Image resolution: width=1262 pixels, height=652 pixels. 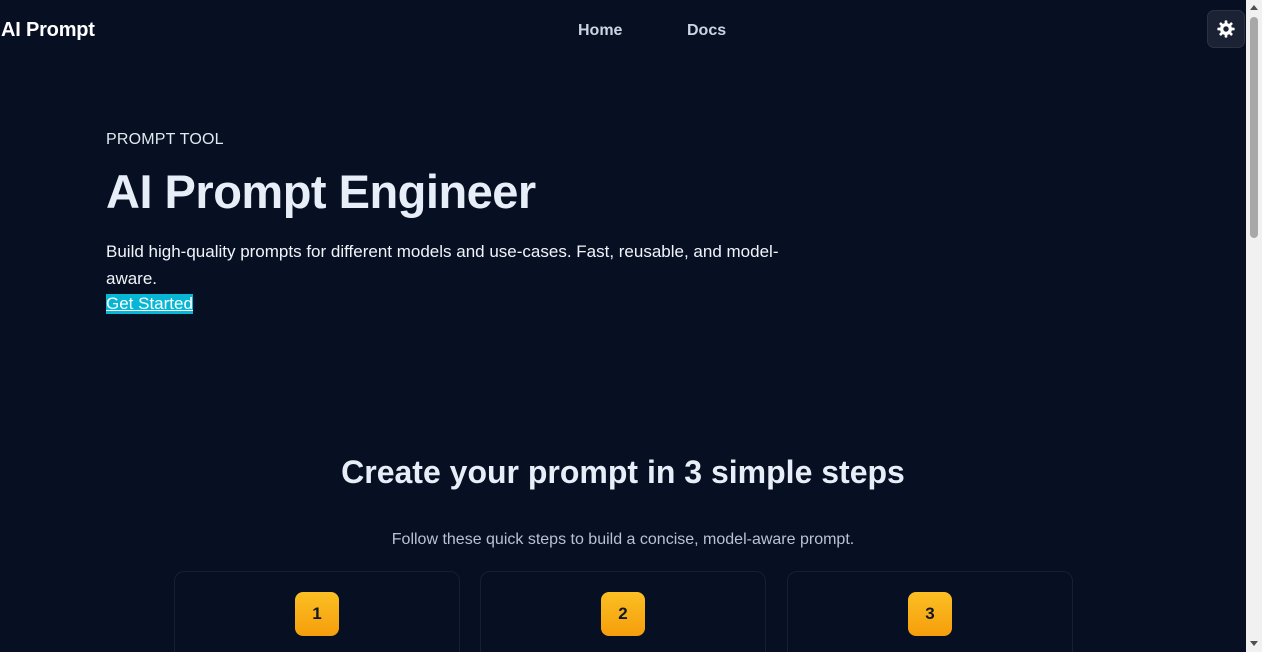 What do you see at coordinates (149, 304) in the screenshot?
I see `get-started-link: Get Started` at bounding box center [149, 304].